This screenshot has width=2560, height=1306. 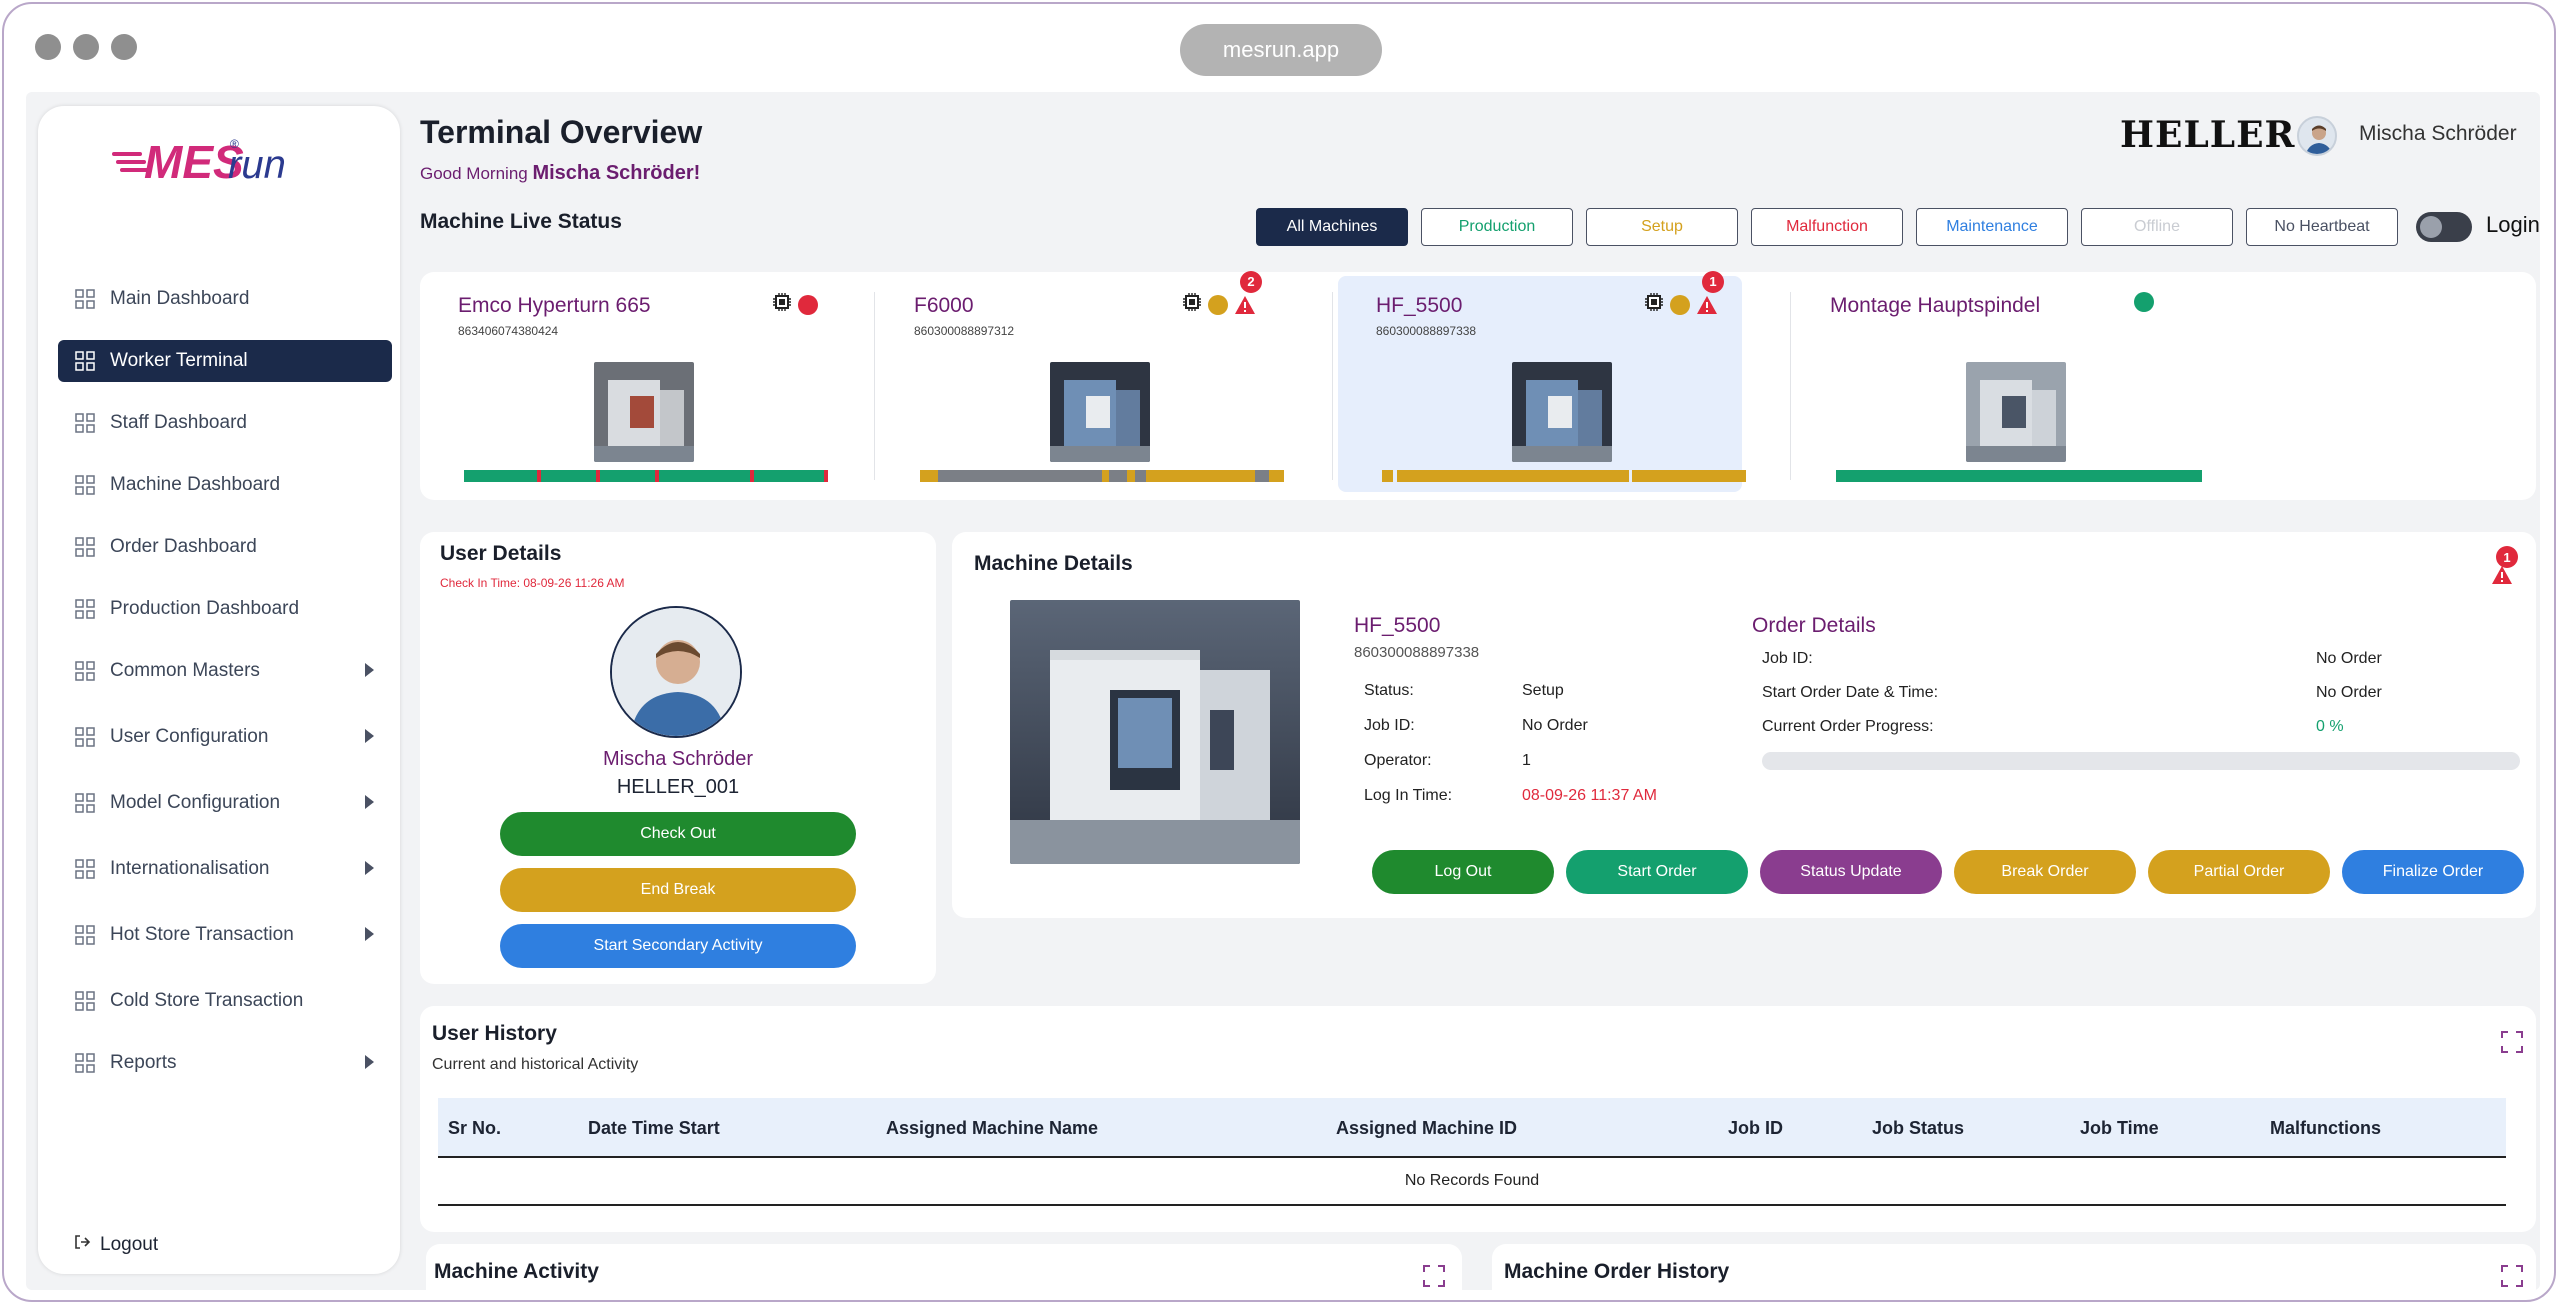 I want to click on order-field-value: No Order, so click(x=2349, y=692).